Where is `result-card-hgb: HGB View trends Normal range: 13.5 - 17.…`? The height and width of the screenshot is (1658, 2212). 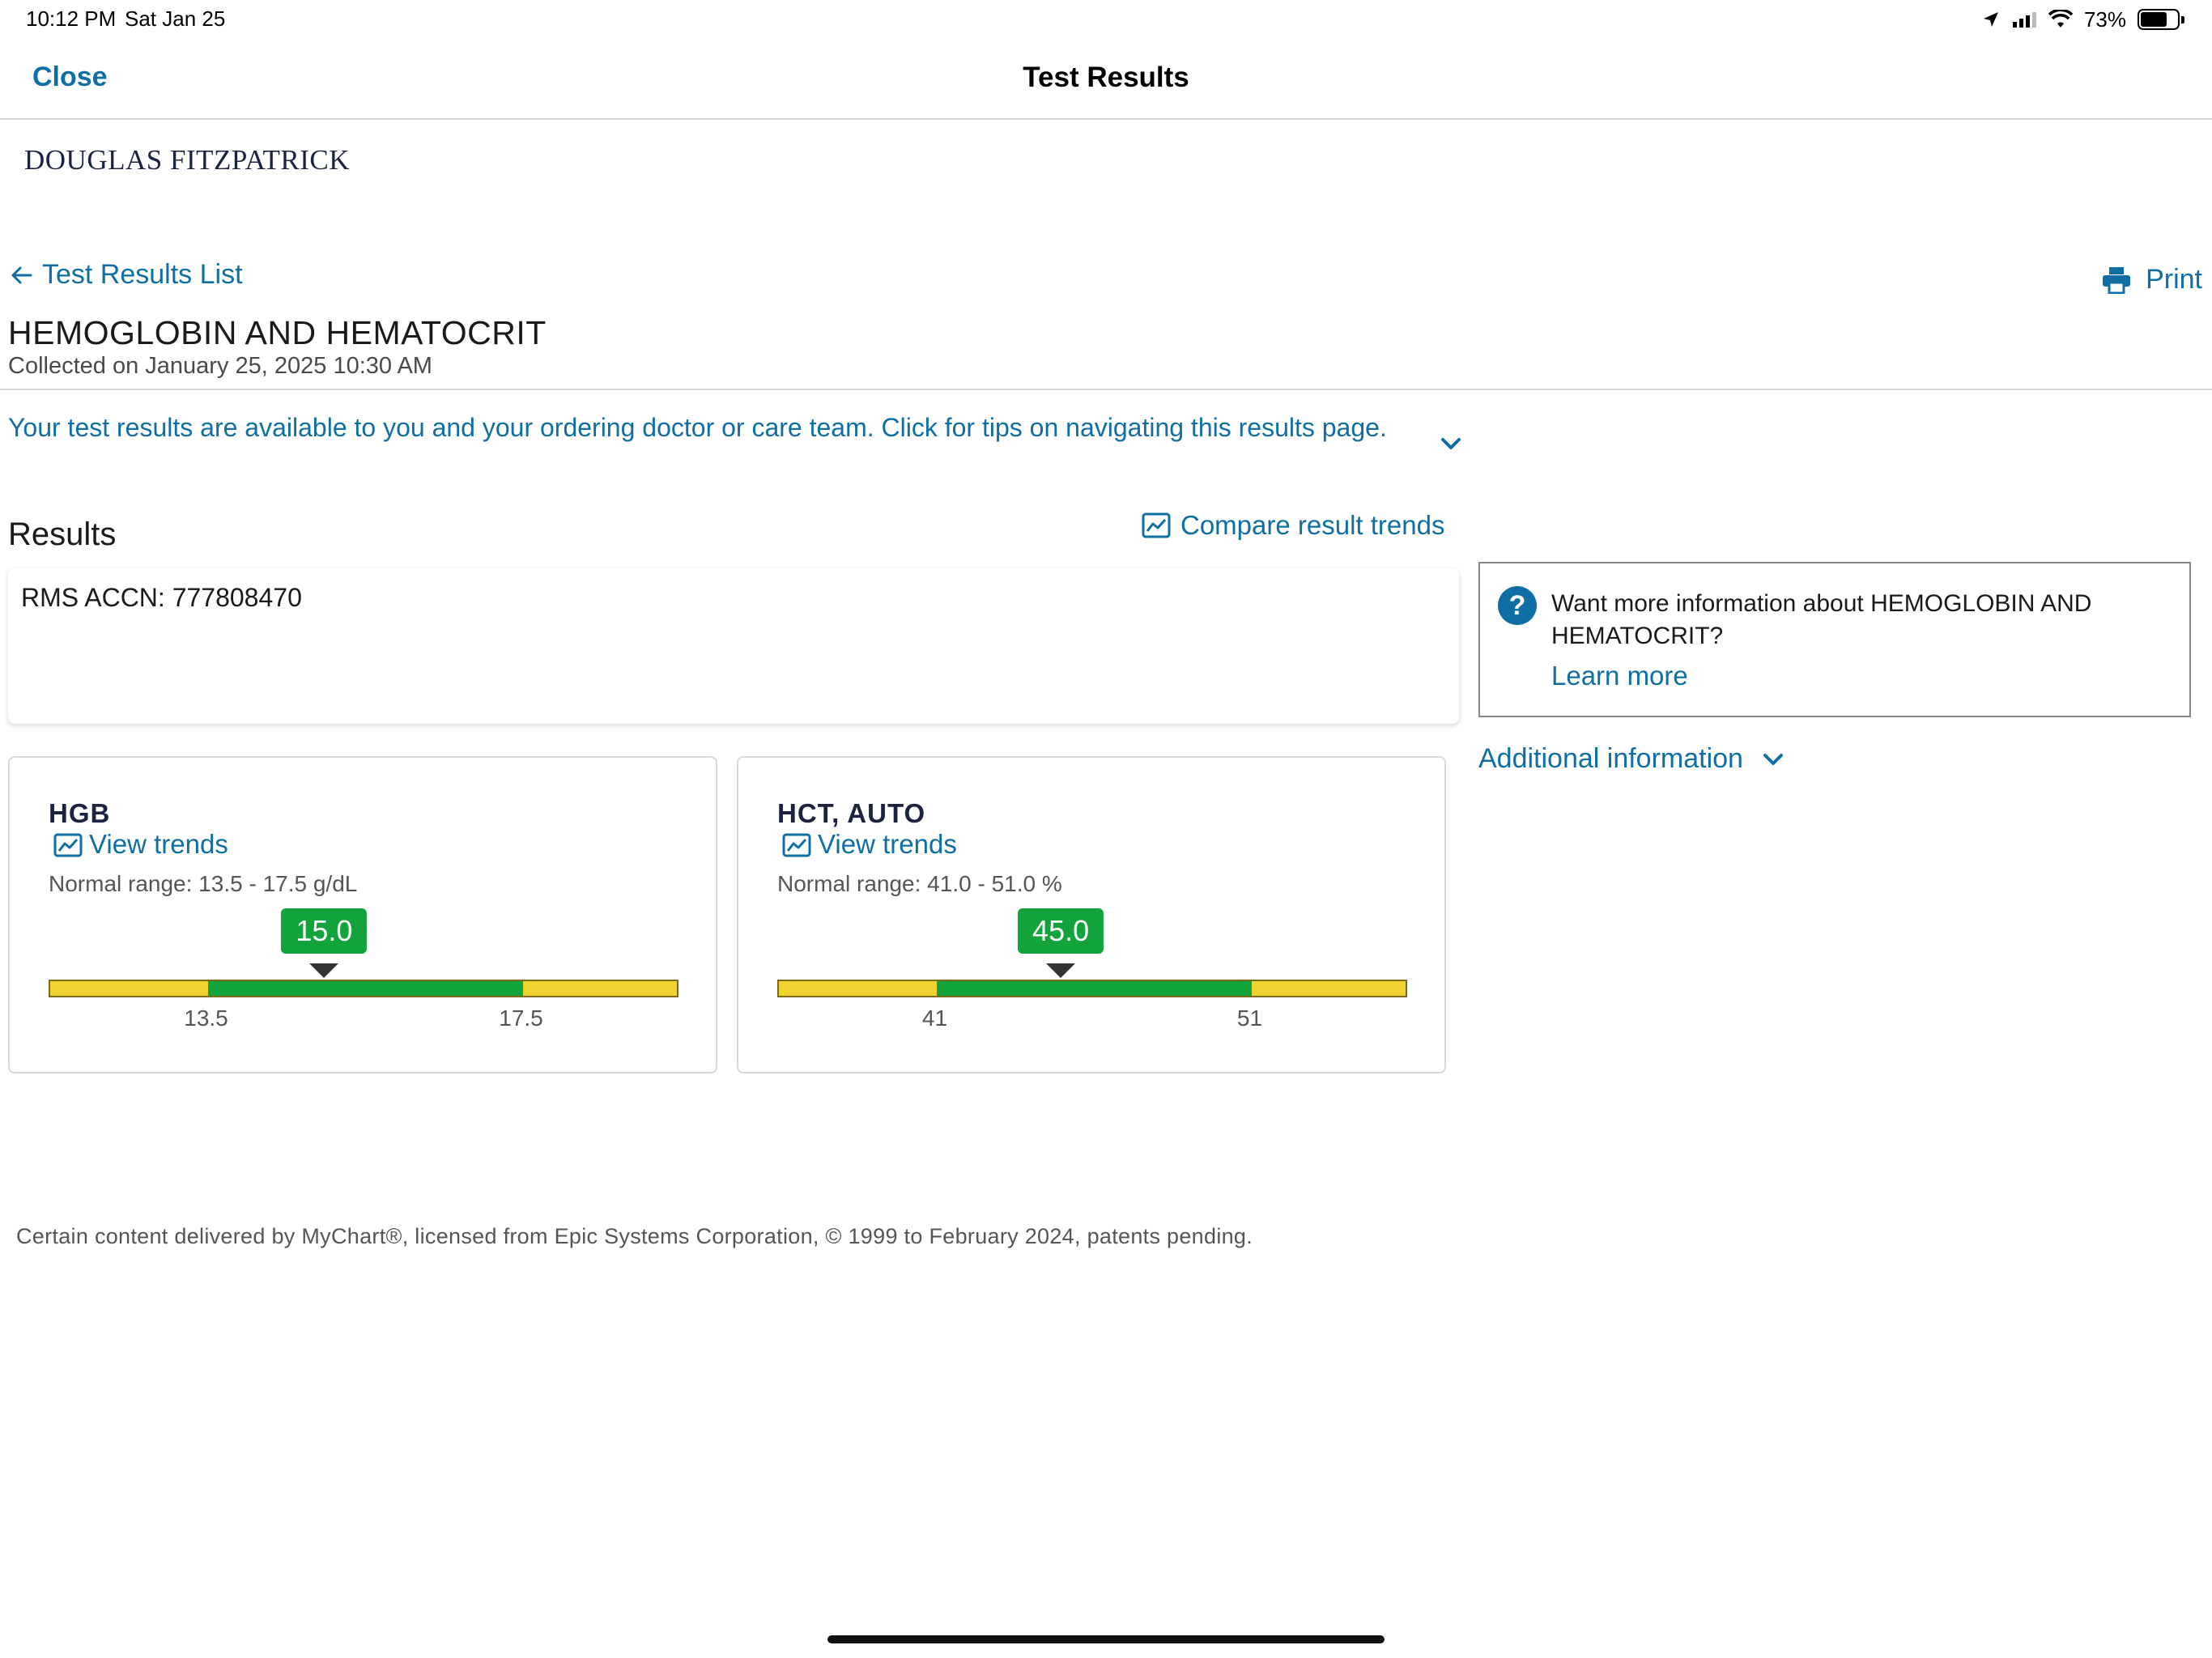
result-card-hgb: HGB View trends Normal range: 13.5 - 17.… is located at coordinates (362, 914).